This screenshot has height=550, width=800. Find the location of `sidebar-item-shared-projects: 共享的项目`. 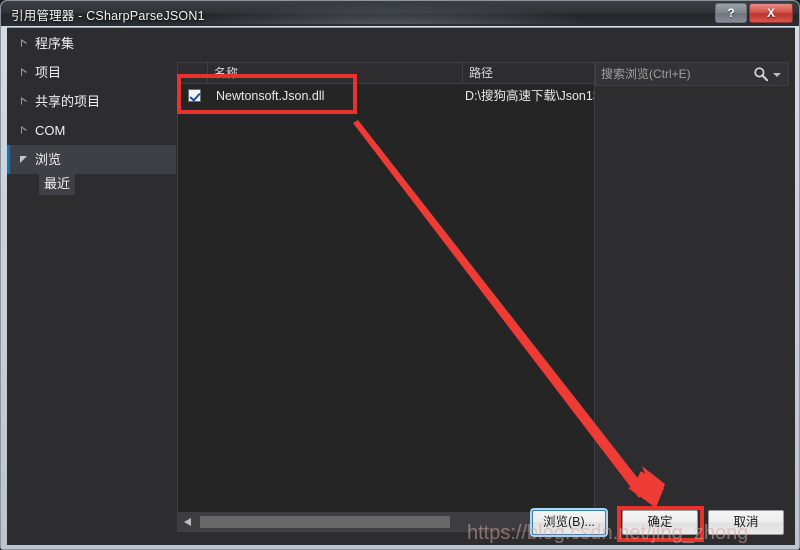

sidebar-item-shared-projects: 共享的项目 is located at coordinates (91, 101).